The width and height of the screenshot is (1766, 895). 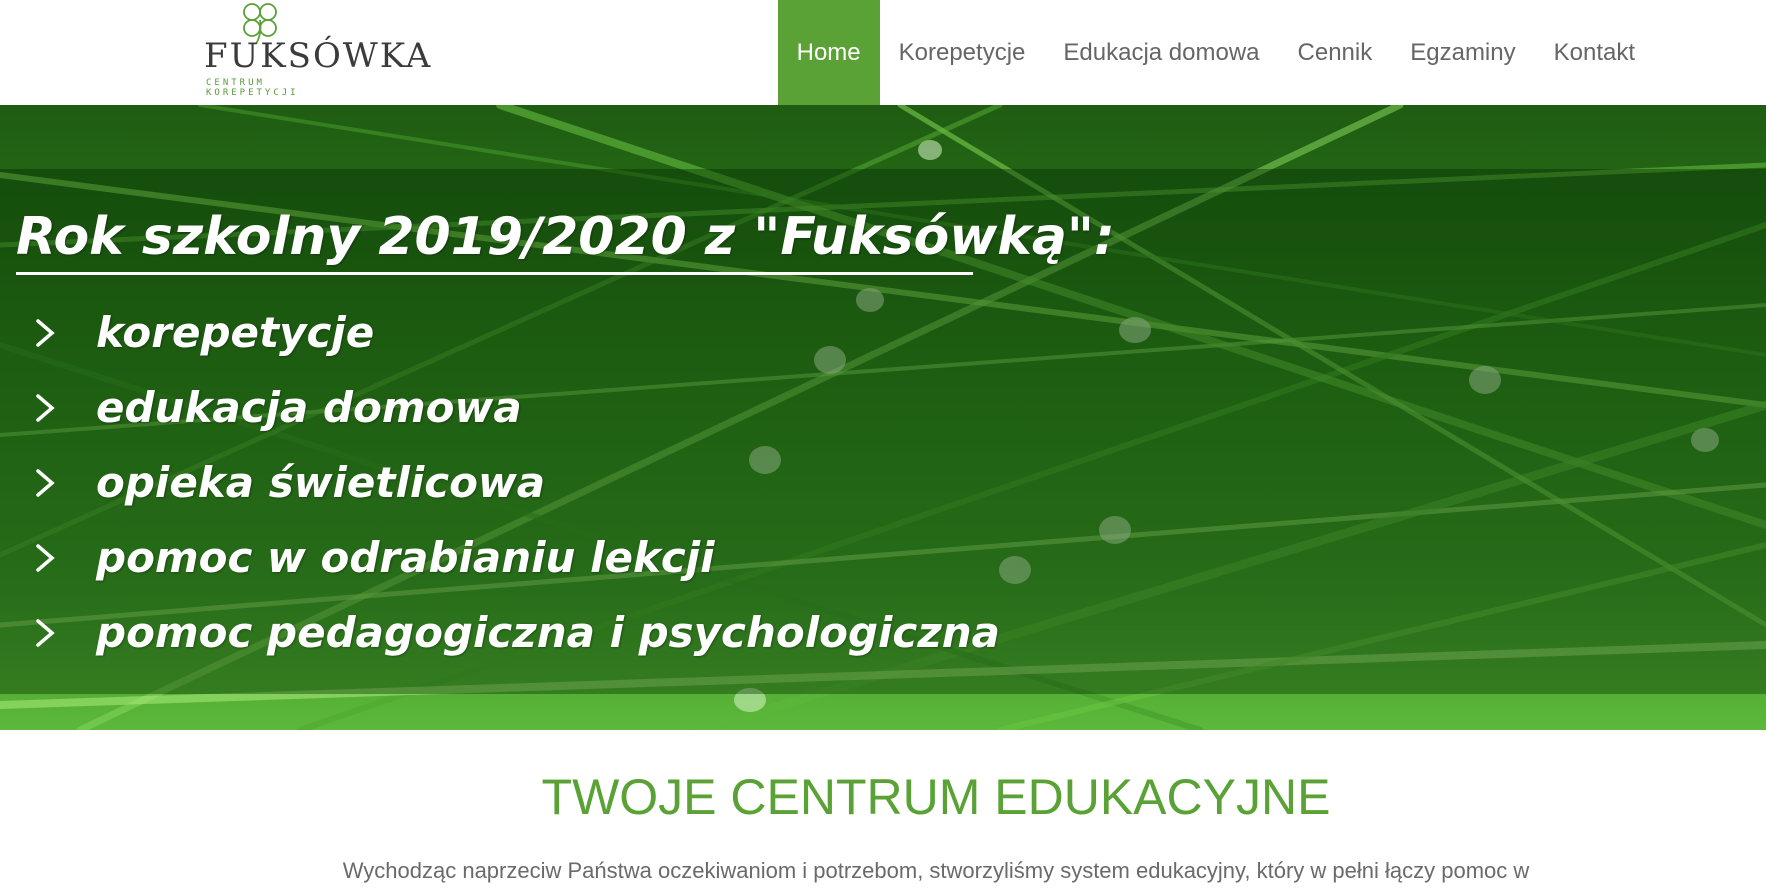 I want to click on nav-kontakt: Kontakt, so click(x=1594, y=52).